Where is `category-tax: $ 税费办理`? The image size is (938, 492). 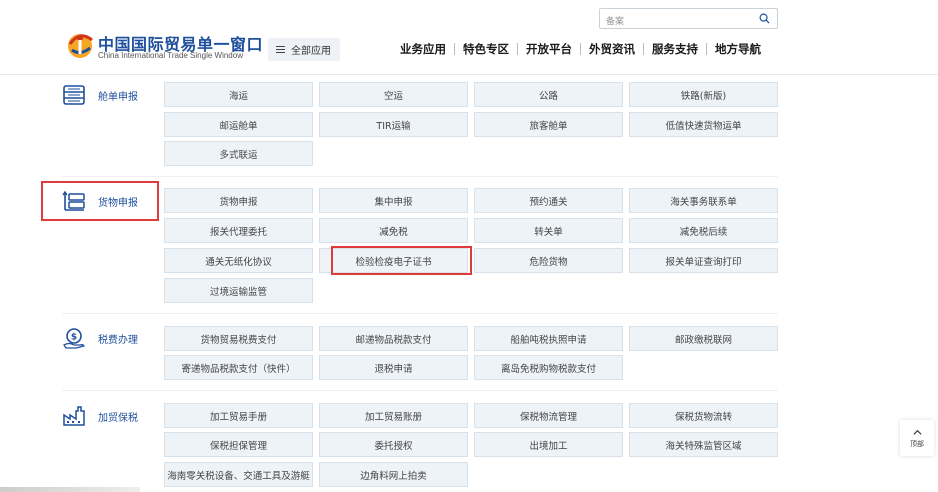
category-tax: $ 税费办理 is located at coordinates (100, 338).